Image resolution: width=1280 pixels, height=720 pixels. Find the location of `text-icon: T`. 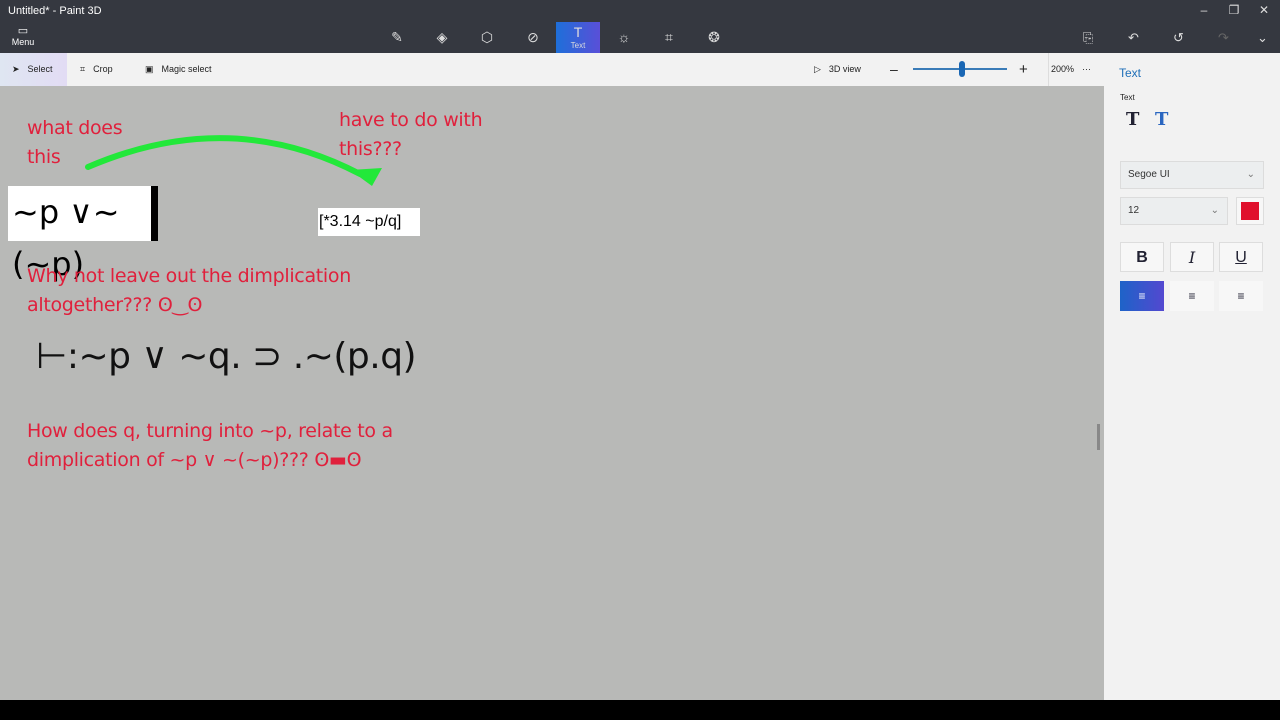

text-icon: T is located at coordinates (578, 32).